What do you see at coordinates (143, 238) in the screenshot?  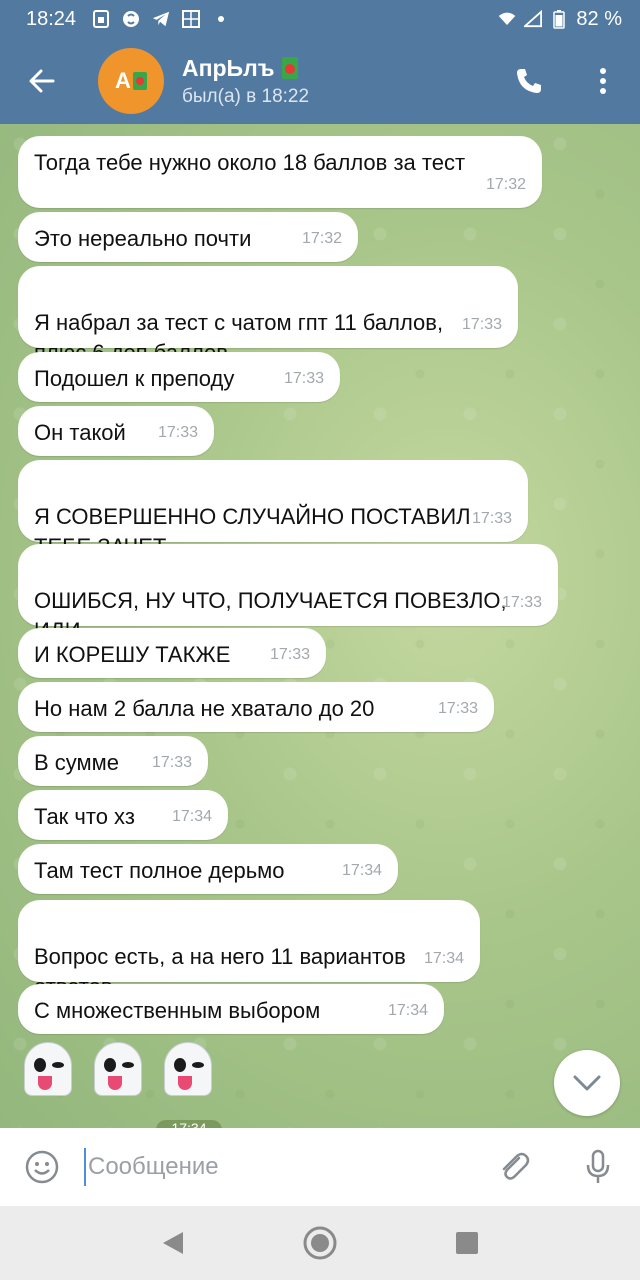 I see `message-text: Это нереально почти` at bounding box center [143, 238].